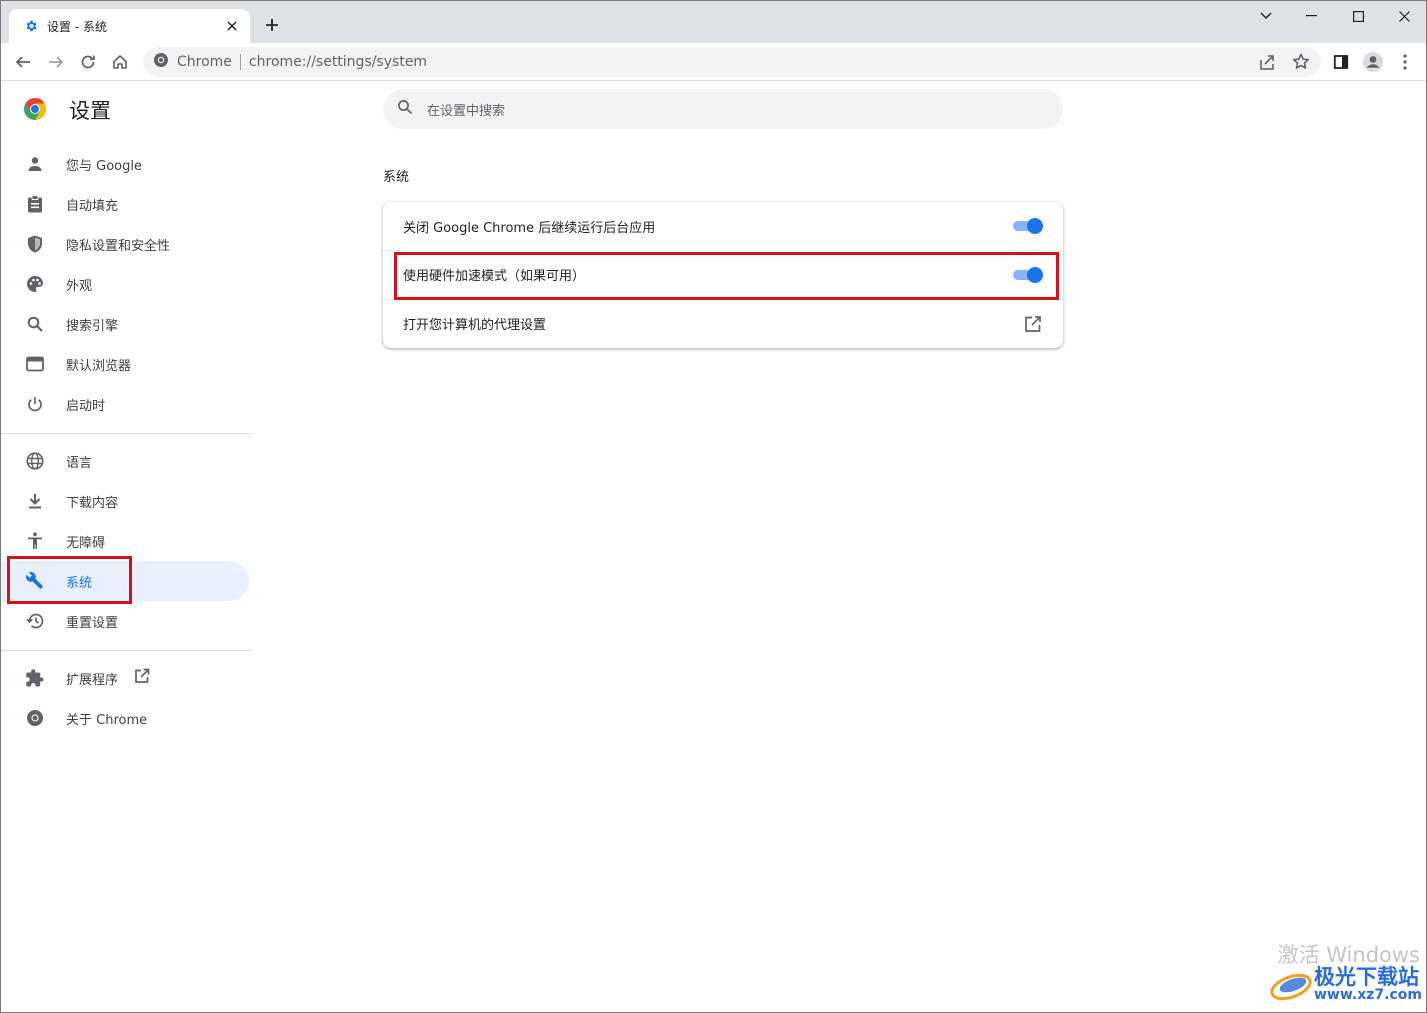  What do you see at coordinates (99, 366) in the screenshot?
I see `sidebar-item-label: 默认浏览器` at bounding box center [99, 366].